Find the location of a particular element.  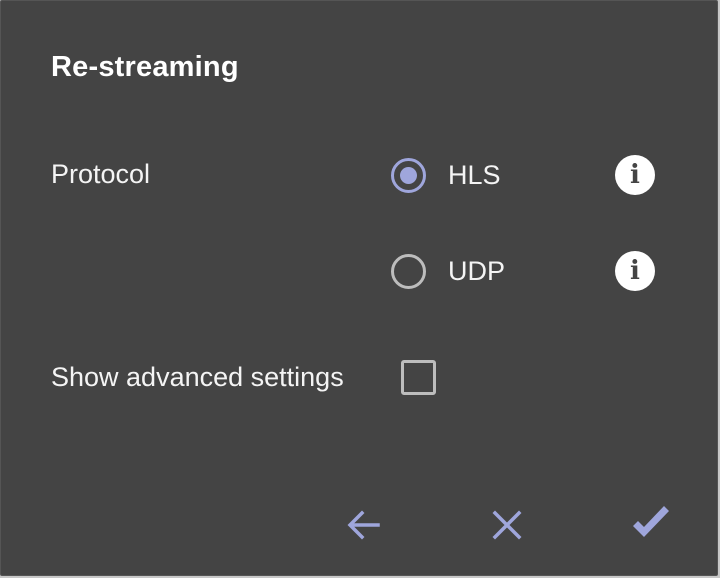

hls-radio-label: HLS is located at coordinates (474, 175).